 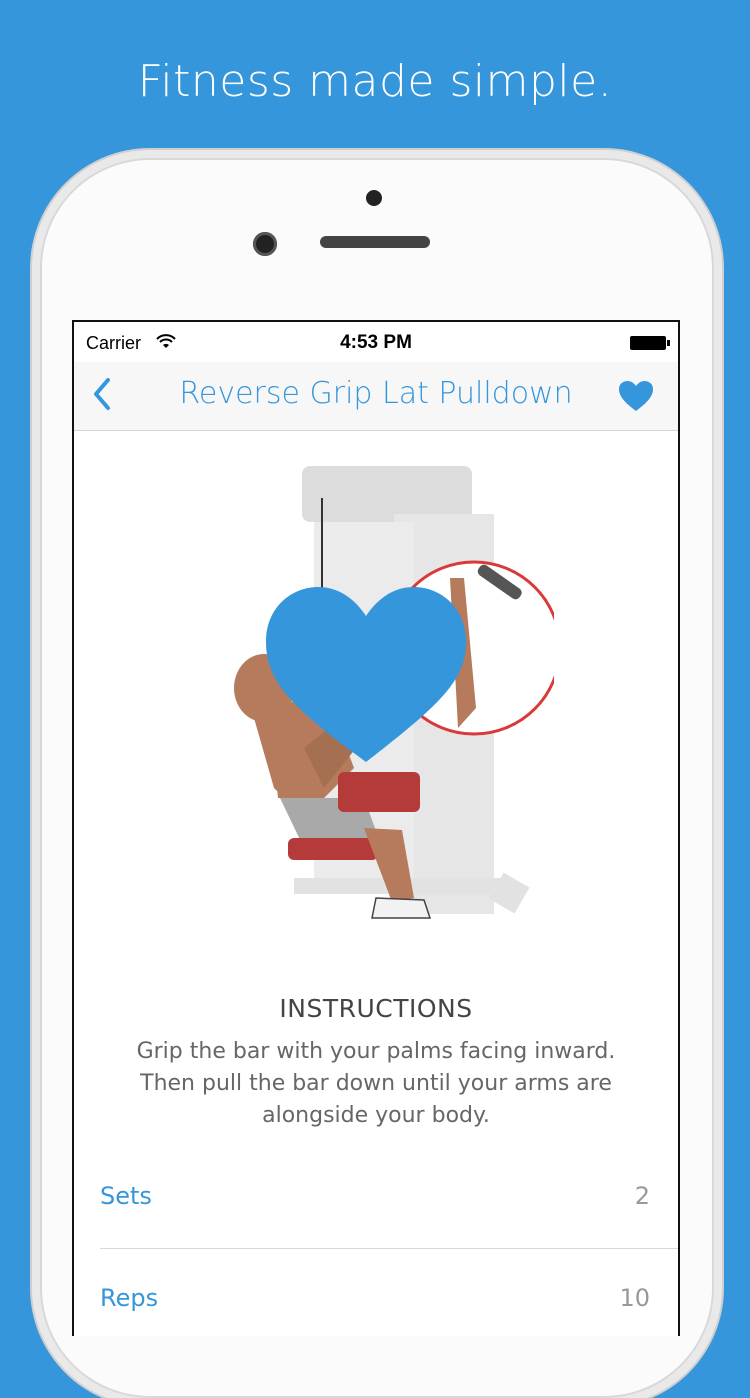 I want to click on row-divider, so click(x=389, y=1248).